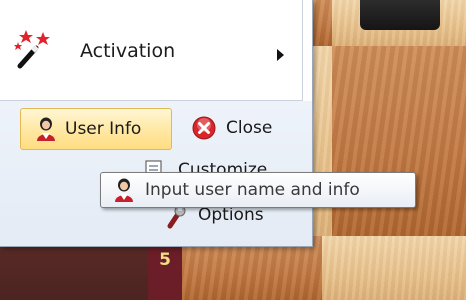  I want to click on menu-item-activation: Activation, so click(151, 54).